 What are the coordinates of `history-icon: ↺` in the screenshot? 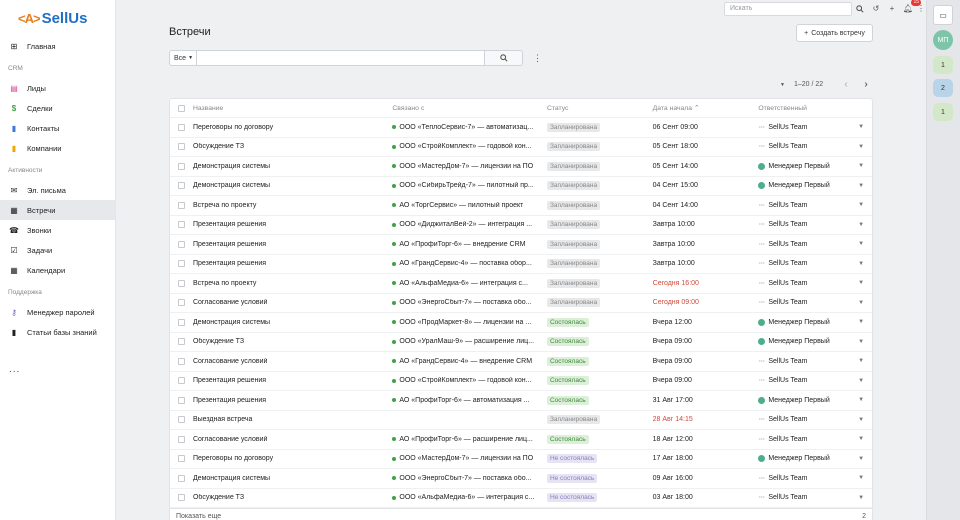 It's located at (876, 9).